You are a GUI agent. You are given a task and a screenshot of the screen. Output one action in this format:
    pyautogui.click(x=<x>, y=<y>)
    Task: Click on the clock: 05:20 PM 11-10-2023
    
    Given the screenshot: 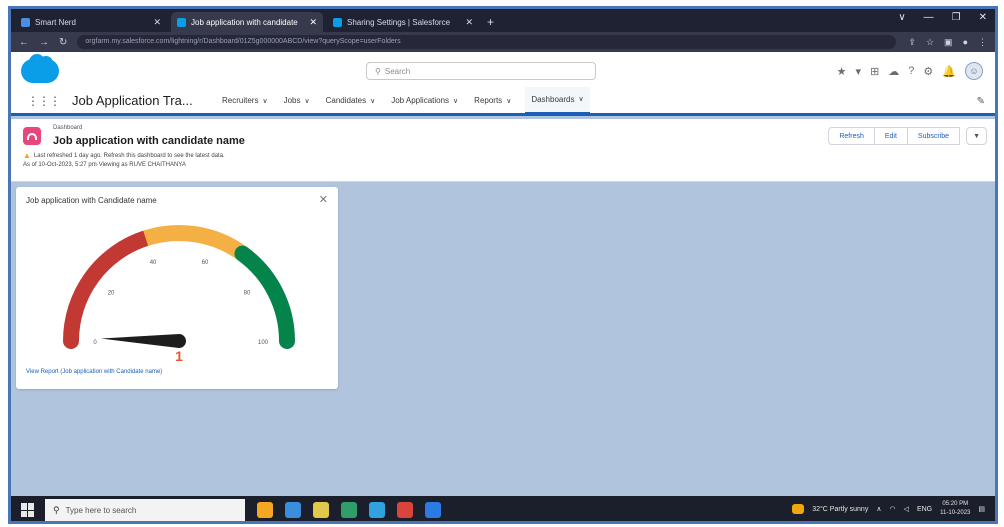 What is the action you would take?
    pyautogui.click(x=955, y=509)
    